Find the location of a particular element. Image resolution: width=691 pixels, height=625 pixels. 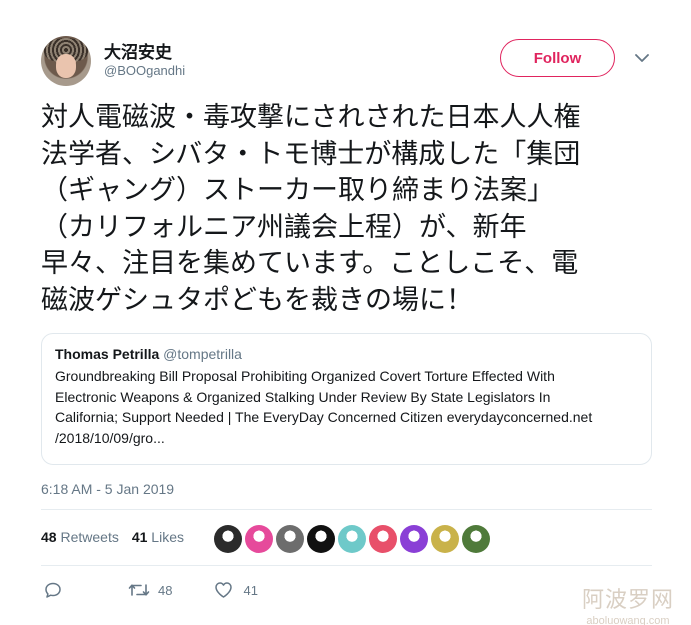

watermark: 阿波罗网 aboluowang.com is located at coordinates (628, 603).